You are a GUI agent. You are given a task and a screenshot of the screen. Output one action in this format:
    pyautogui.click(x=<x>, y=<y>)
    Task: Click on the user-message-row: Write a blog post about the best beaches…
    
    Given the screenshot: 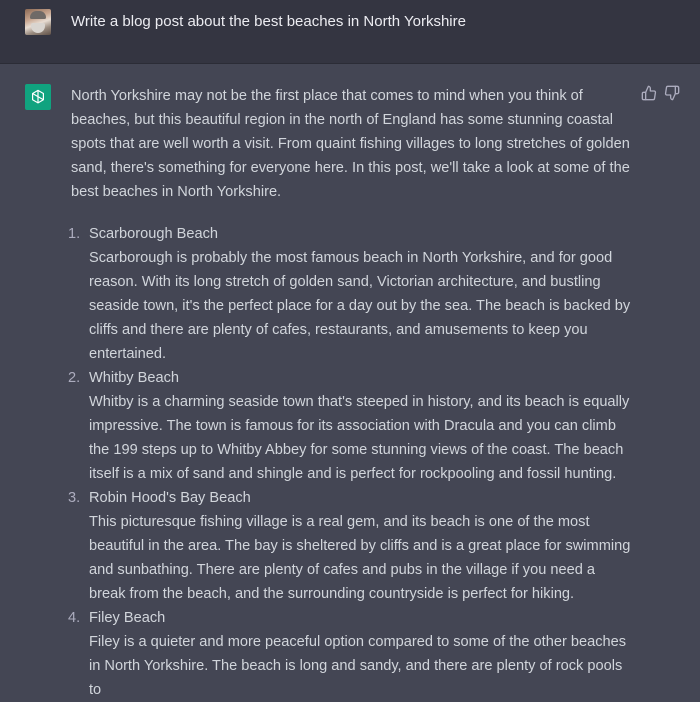 What is the action you would take?
    pyautogui.click(x=350, y=32)
    